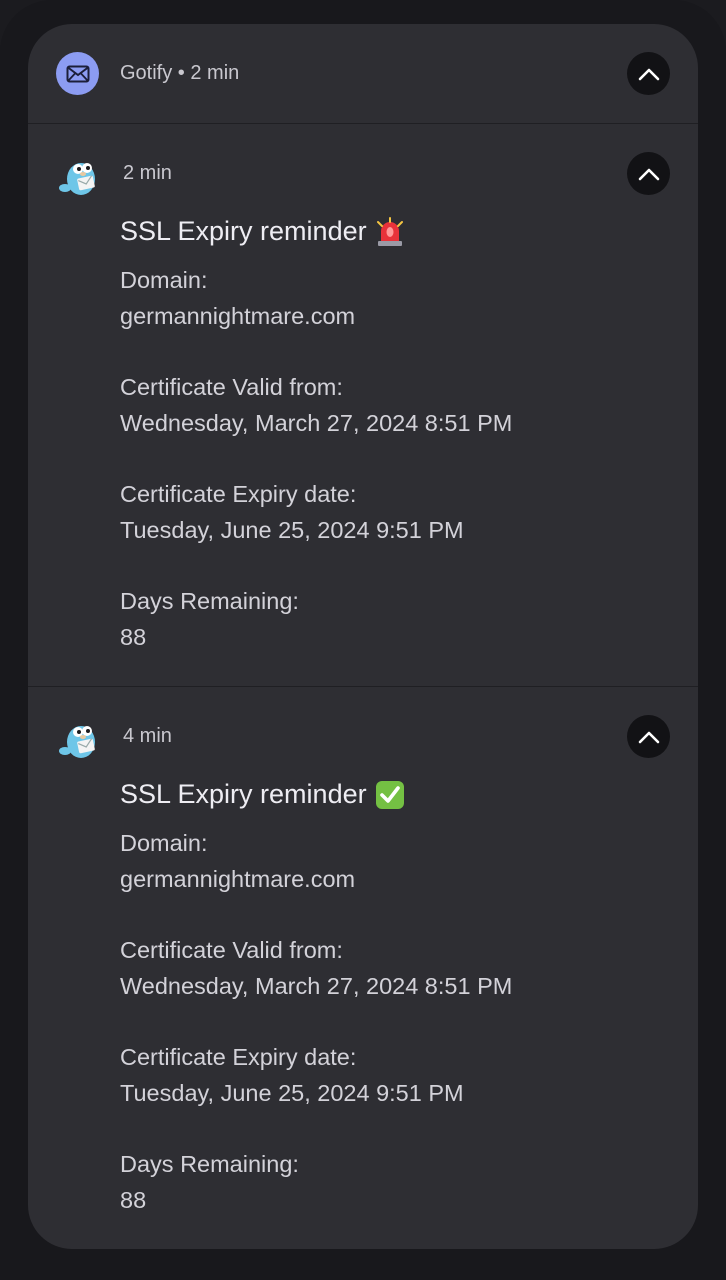 The height and width of the screenshot is (1280, 726). Describe the element at coordinates (390, 795) in the screenshot. I see `check-mark-button-icon` at that location.